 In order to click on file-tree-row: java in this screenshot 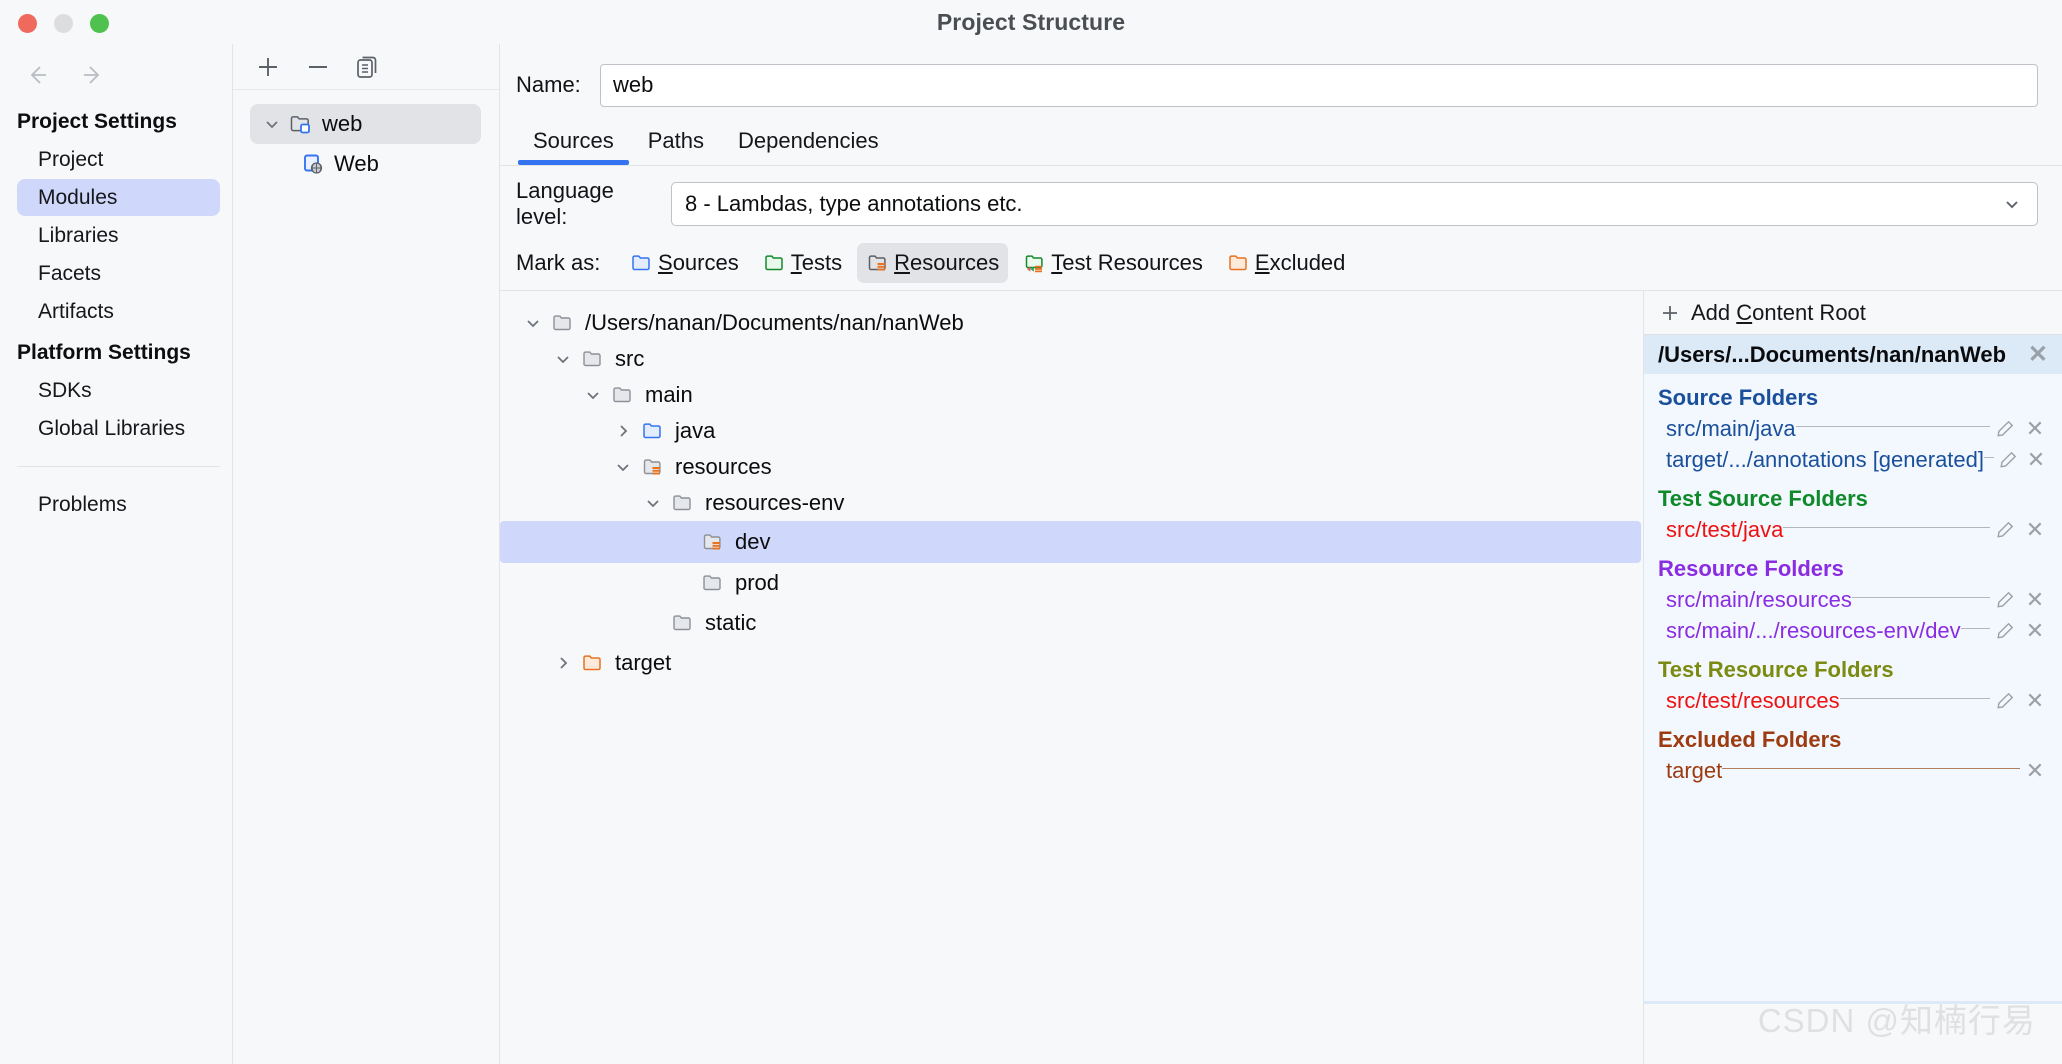, I will do `click(1071, 431)`.